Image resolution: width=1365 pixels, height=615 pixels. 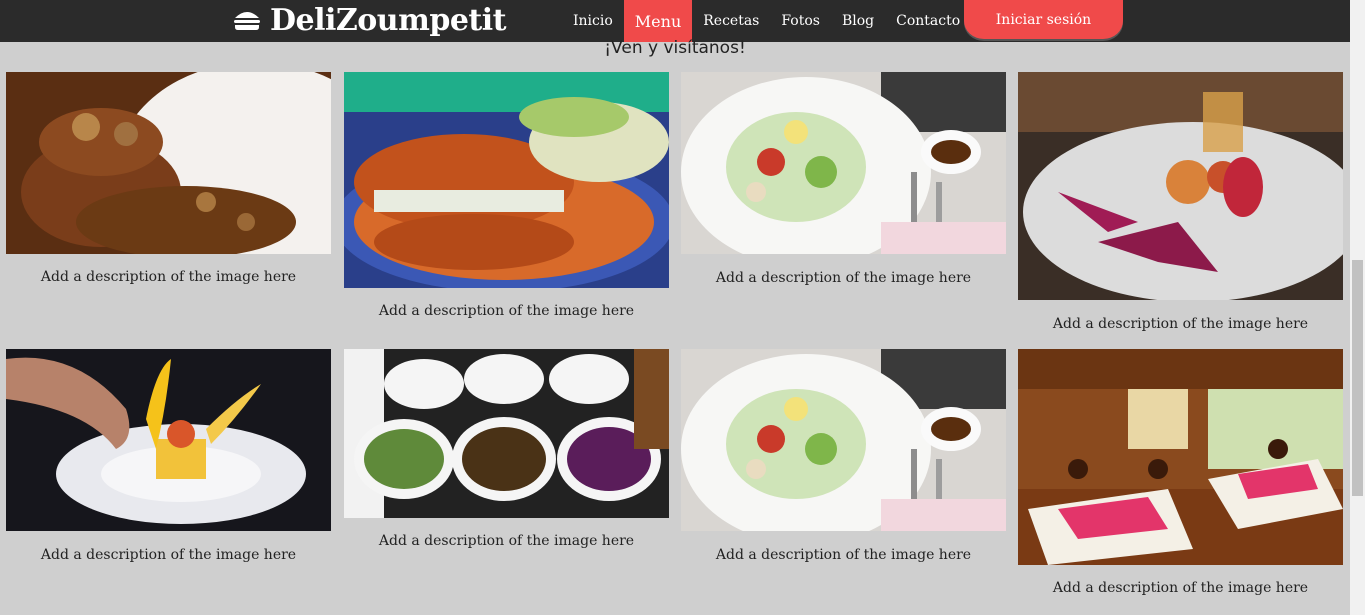 What do you see at coordinates (247, 21) in the screenshot?
I see `burger-icon` at bounding box center [247, 21].